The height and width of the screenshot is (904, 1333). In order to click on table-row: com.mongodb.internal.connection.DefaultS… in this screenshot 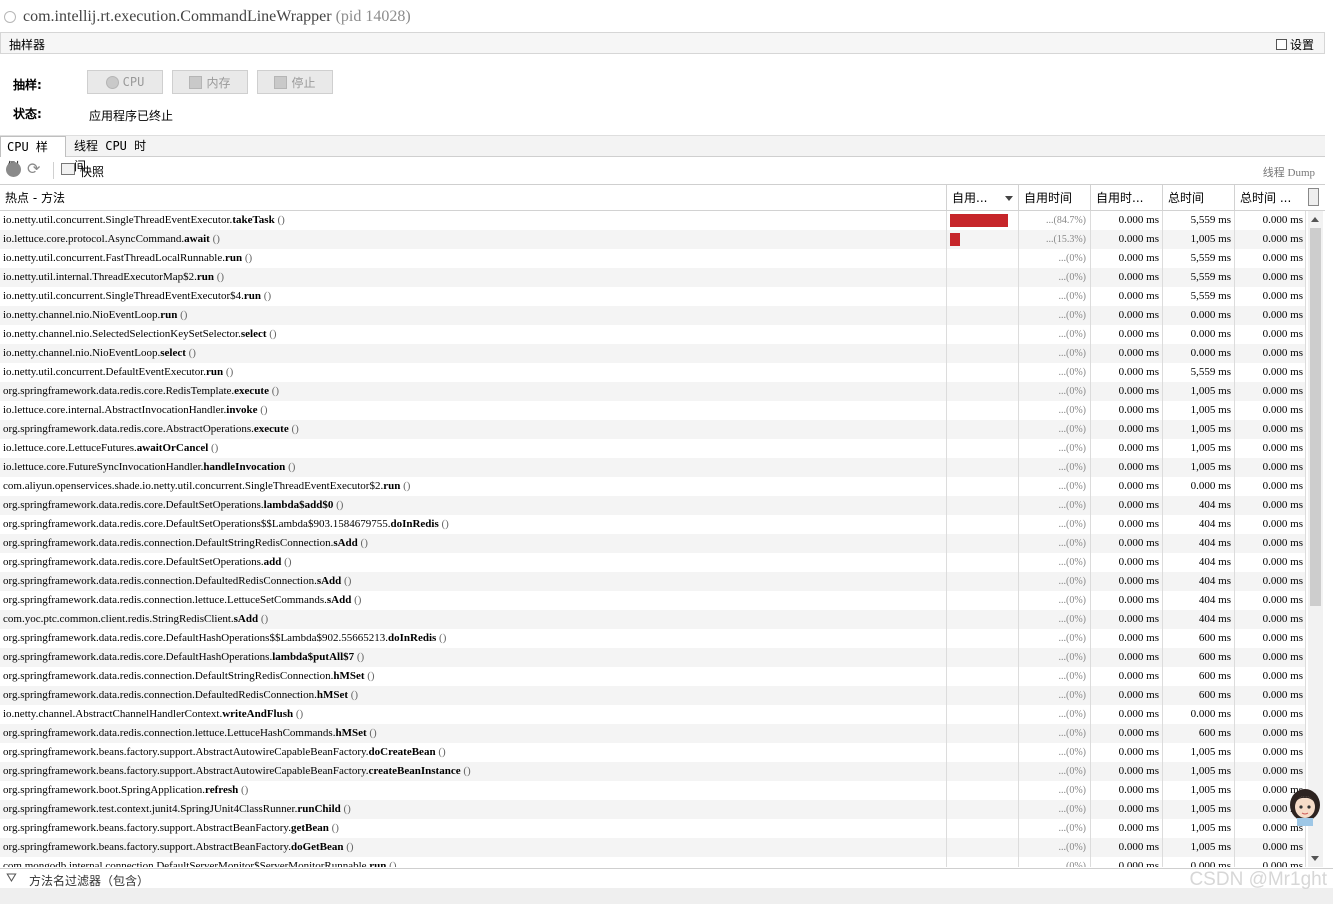, I will do `click(653, 862)`.